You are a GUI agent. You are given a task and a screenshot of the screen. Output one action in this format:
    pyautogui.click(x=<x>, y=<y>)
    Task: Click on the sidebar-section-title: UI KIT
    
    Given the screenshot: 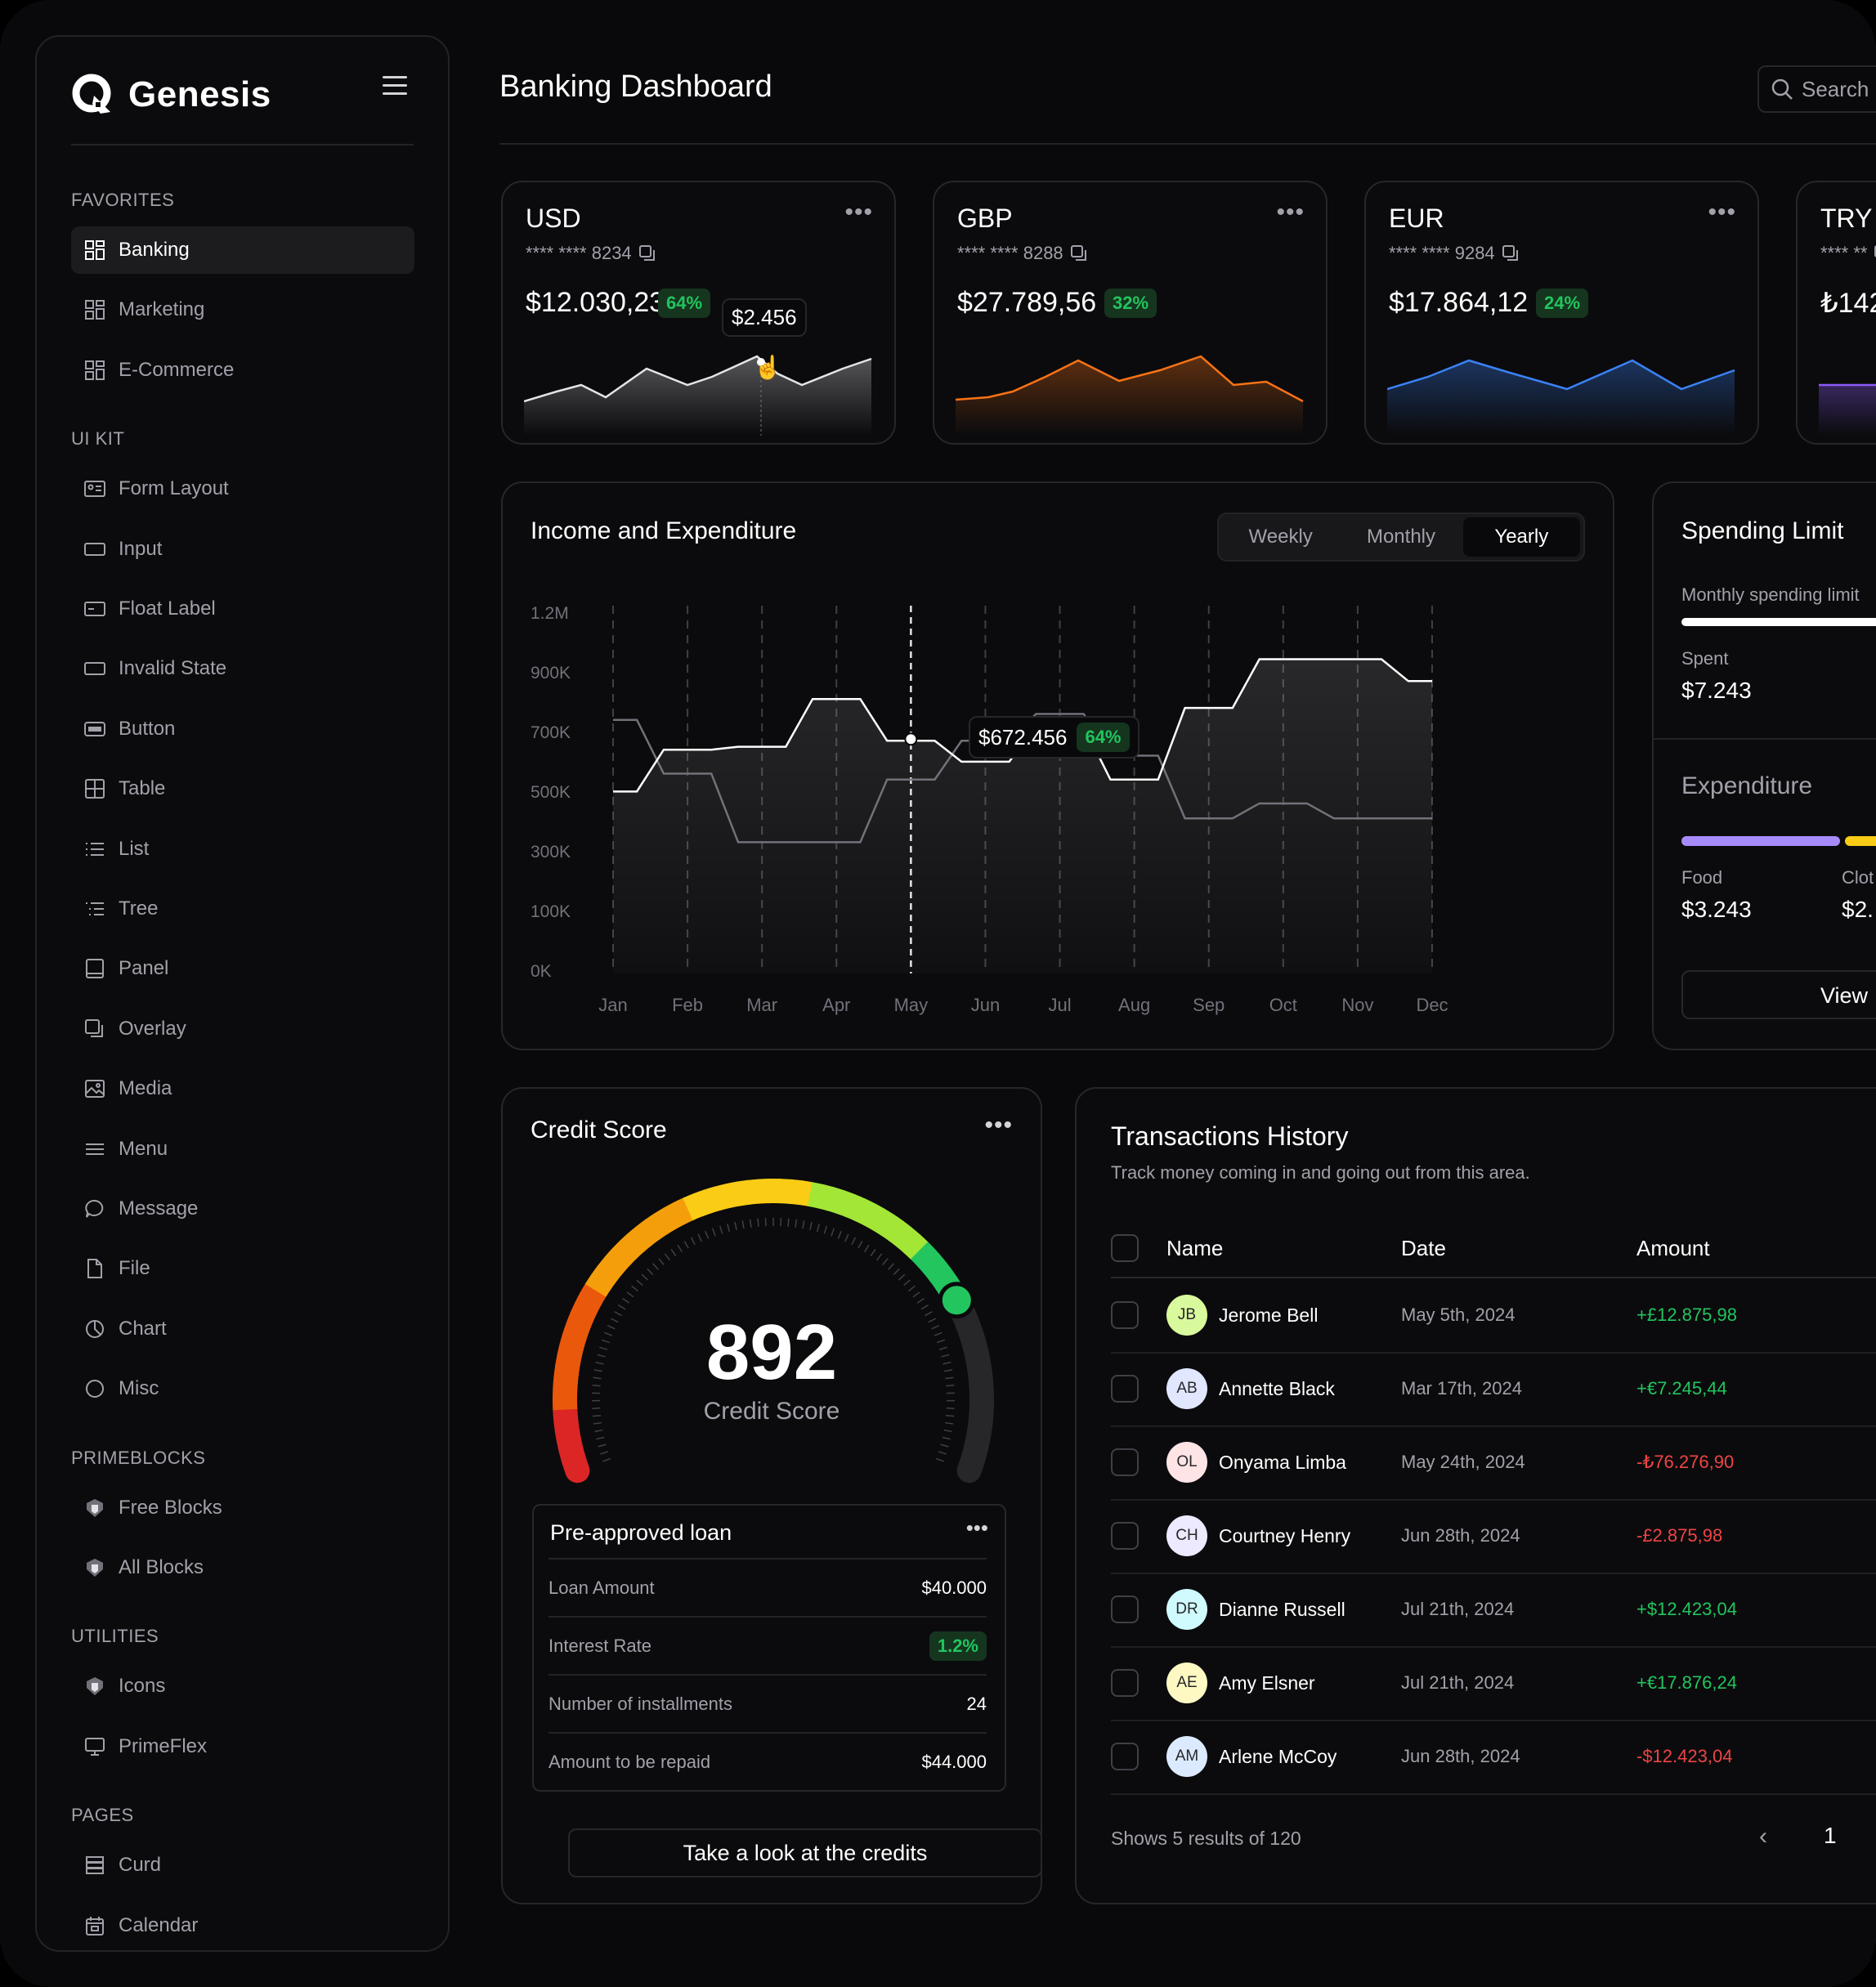 What is the action you would take?
    pyautogui.click(x=98, y=439)
    